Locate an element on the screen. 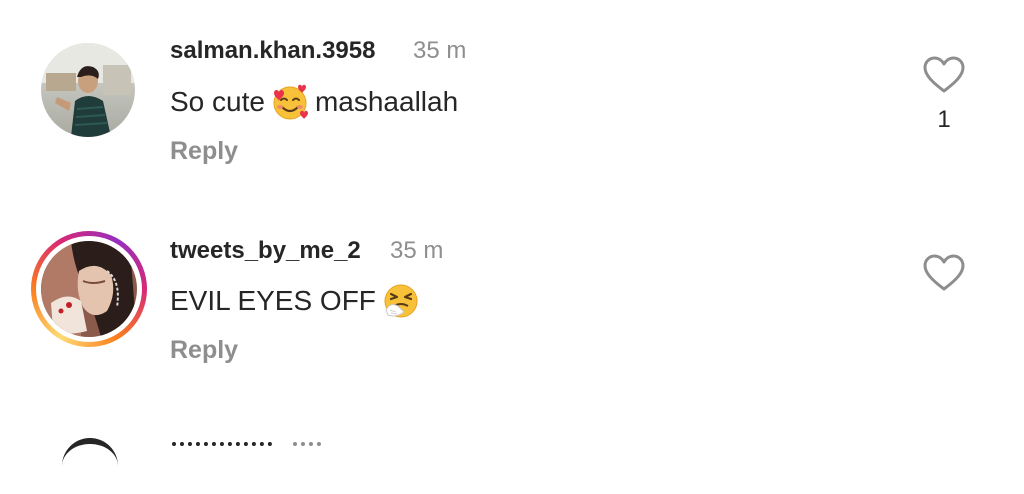 The height and width of the screenshot is (494, 1024). like-count: 1 is located at coordinates (944, 119).